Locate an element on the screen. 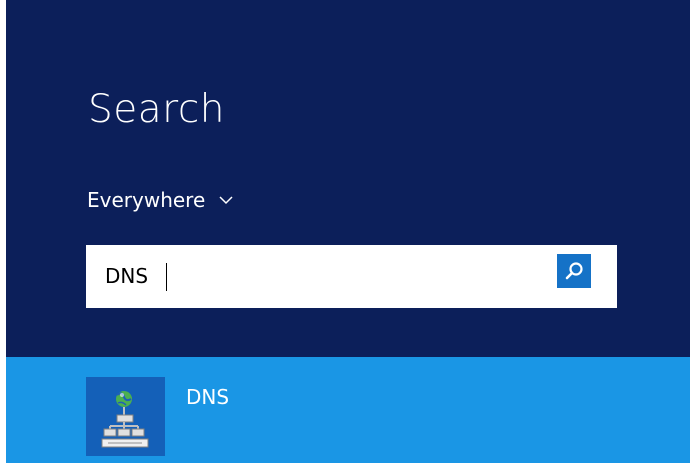 The width and height of the screenshot is (690, 463). text-cursor is located at coordinates (166, 277).